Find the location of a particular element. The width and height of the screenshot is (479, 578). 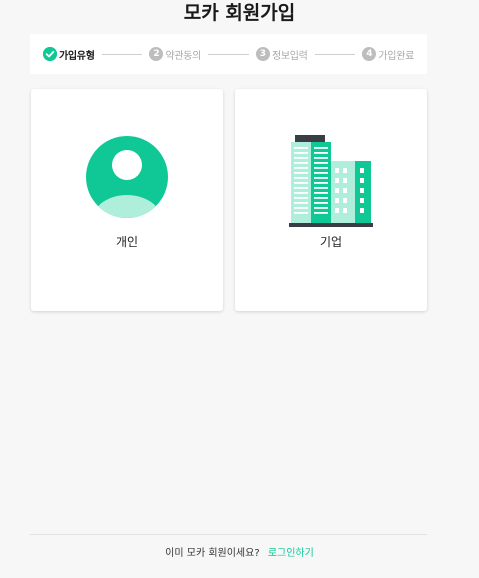

building-icon is located at coordinates (331, 183).